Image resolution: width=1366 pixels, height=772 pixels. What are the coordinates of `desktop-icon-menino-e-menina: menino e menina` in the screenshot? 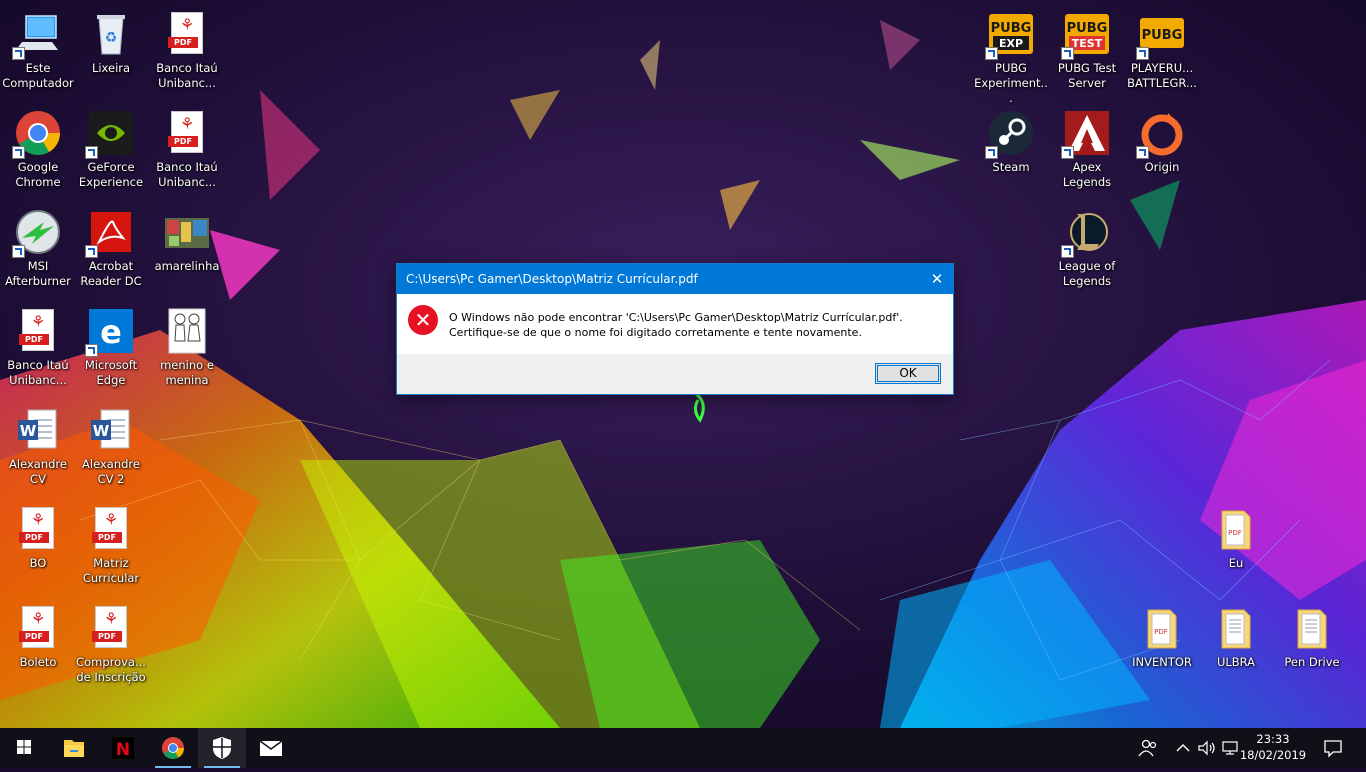 It's located at (187, 349).